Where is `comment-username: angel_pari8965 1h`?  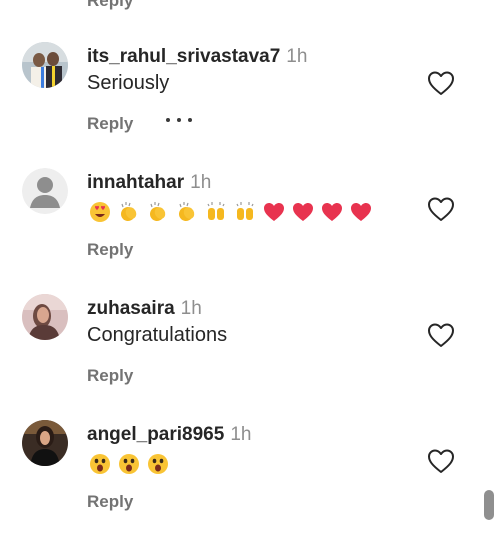
comment-username: angel_pari8965 1h is located at coordinates (169, 435).